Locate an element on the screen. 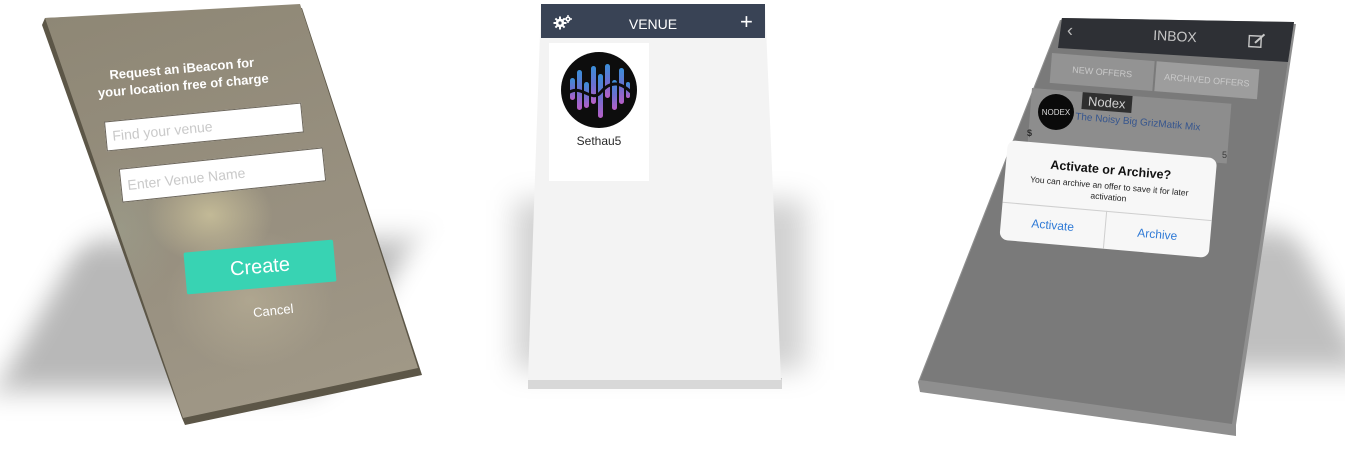 Image resolution: width=1345 pixels, height=462 pixels. plus-icon: + is located at coordinates (746, 22).